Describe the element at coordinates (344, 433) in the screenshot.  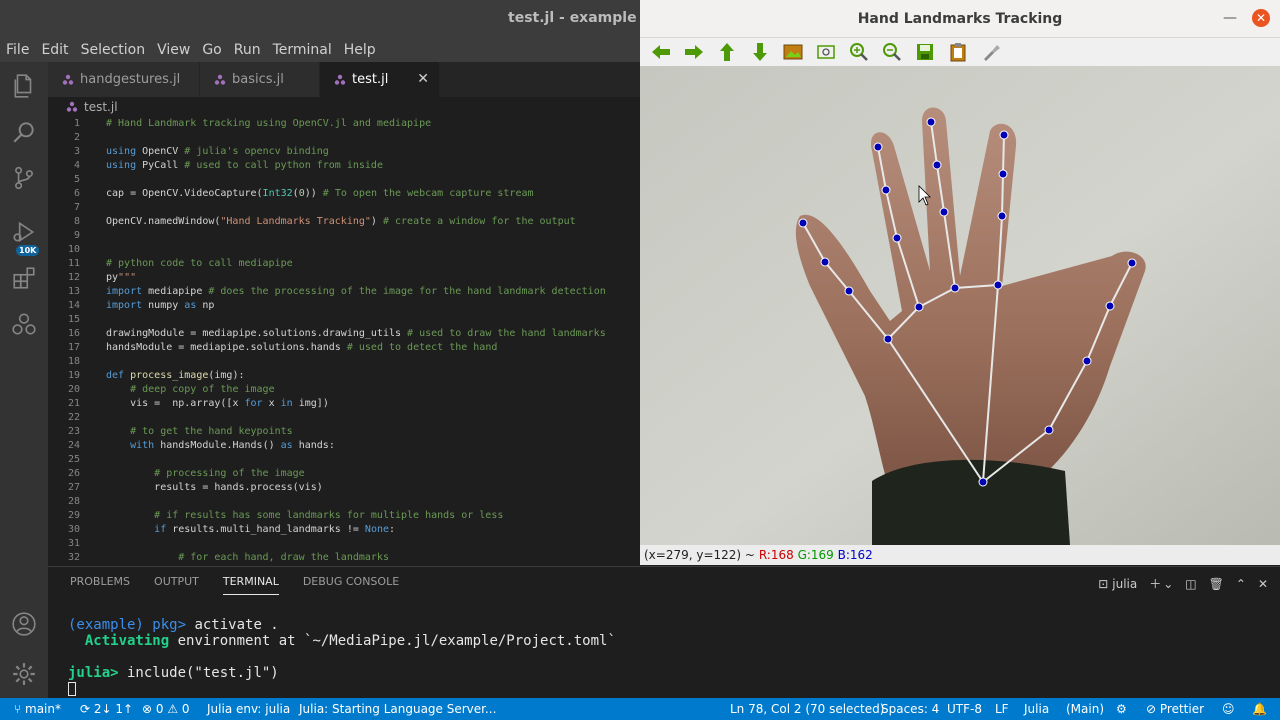
I see `code-line: 23 # to get the hand keypoints` at that location.